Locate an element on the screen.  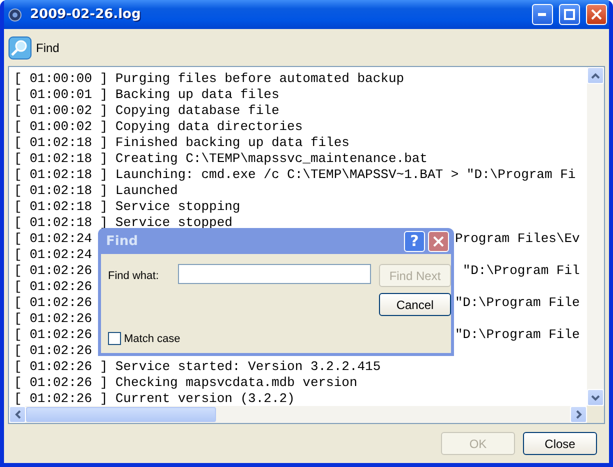
log-line: [ 01:00:02 ] Copying data directories is located at coordinates (158, 127).